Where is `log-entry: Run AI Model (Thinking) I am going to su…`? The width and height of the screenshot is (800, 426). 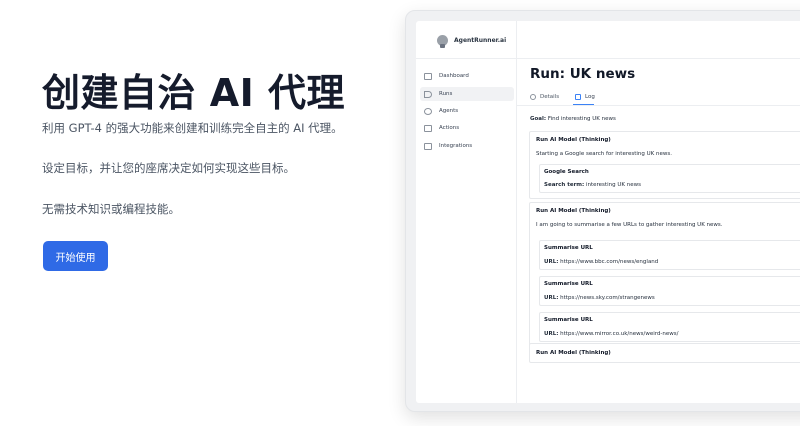
log-entry: Run AI Model (Thinking) I am going to su… is located at coordinates (664, 279).